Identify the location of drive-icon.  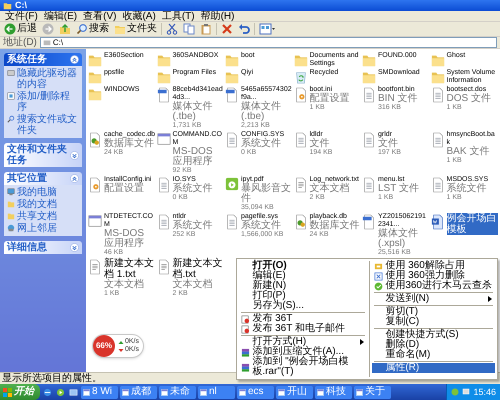
(46, 42).